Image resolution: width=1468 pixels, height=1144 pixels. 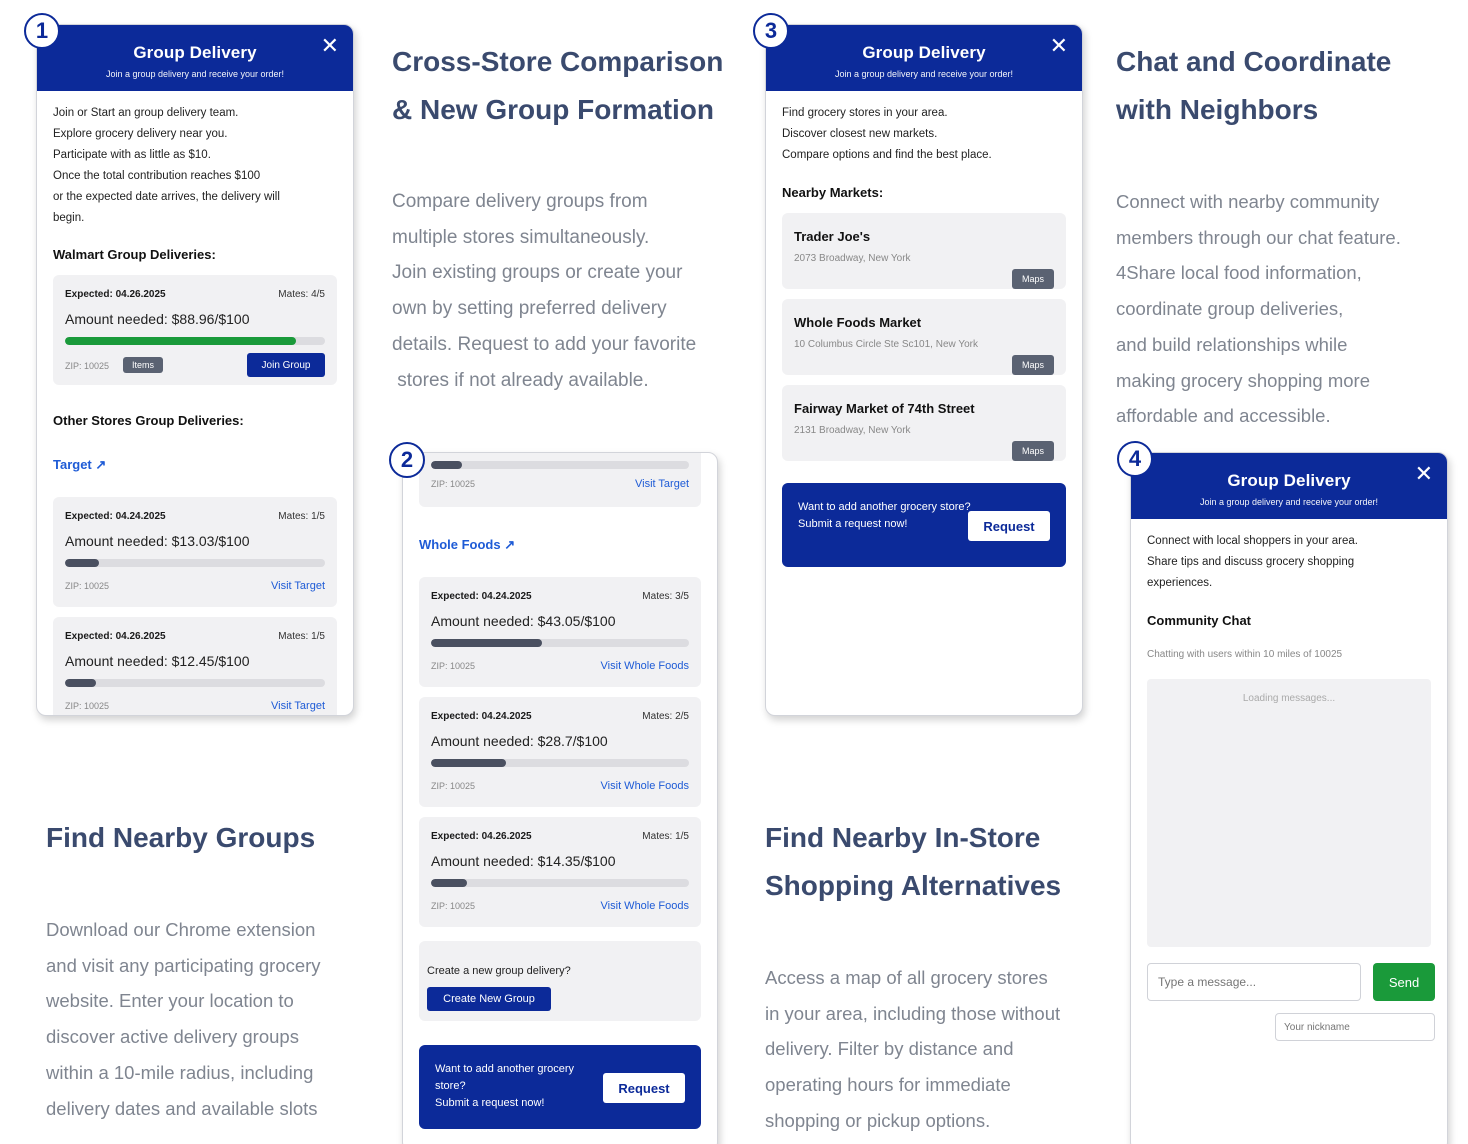 I want to click on send-button: Send, so click(x=1404, y=982).